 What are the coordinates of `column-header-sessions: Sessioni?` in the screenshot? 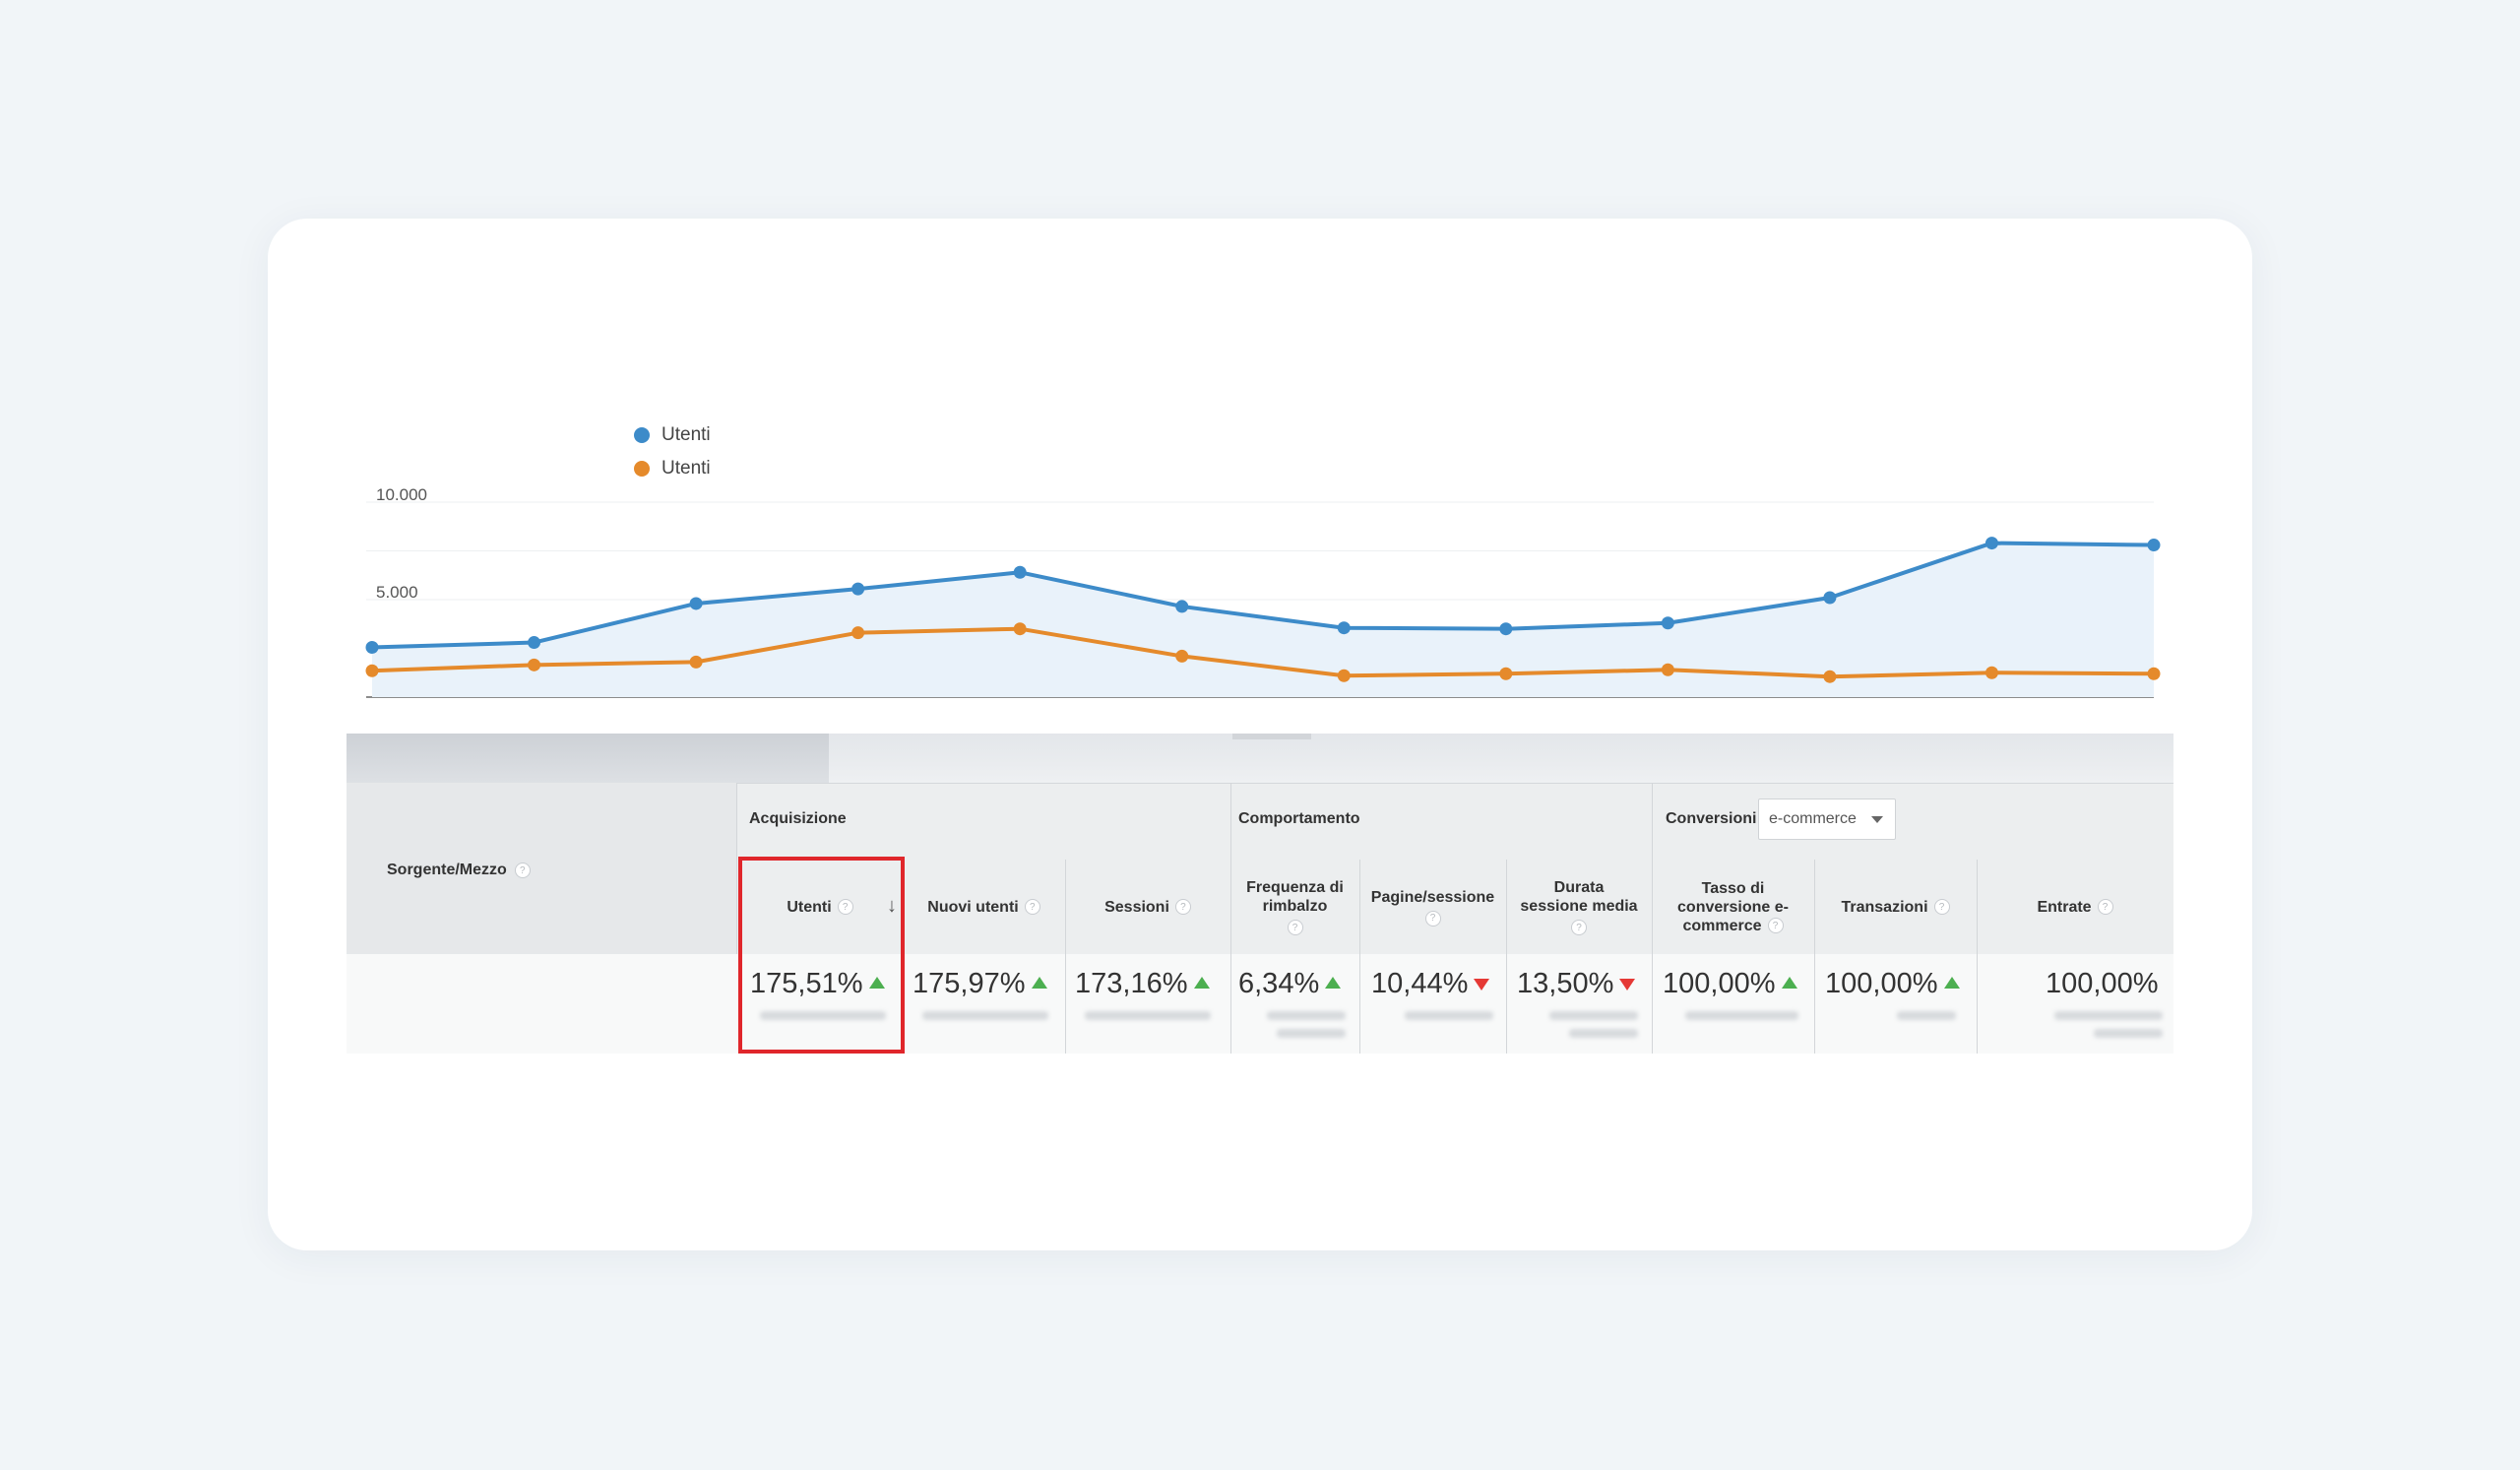 It's located at (1147, 907).